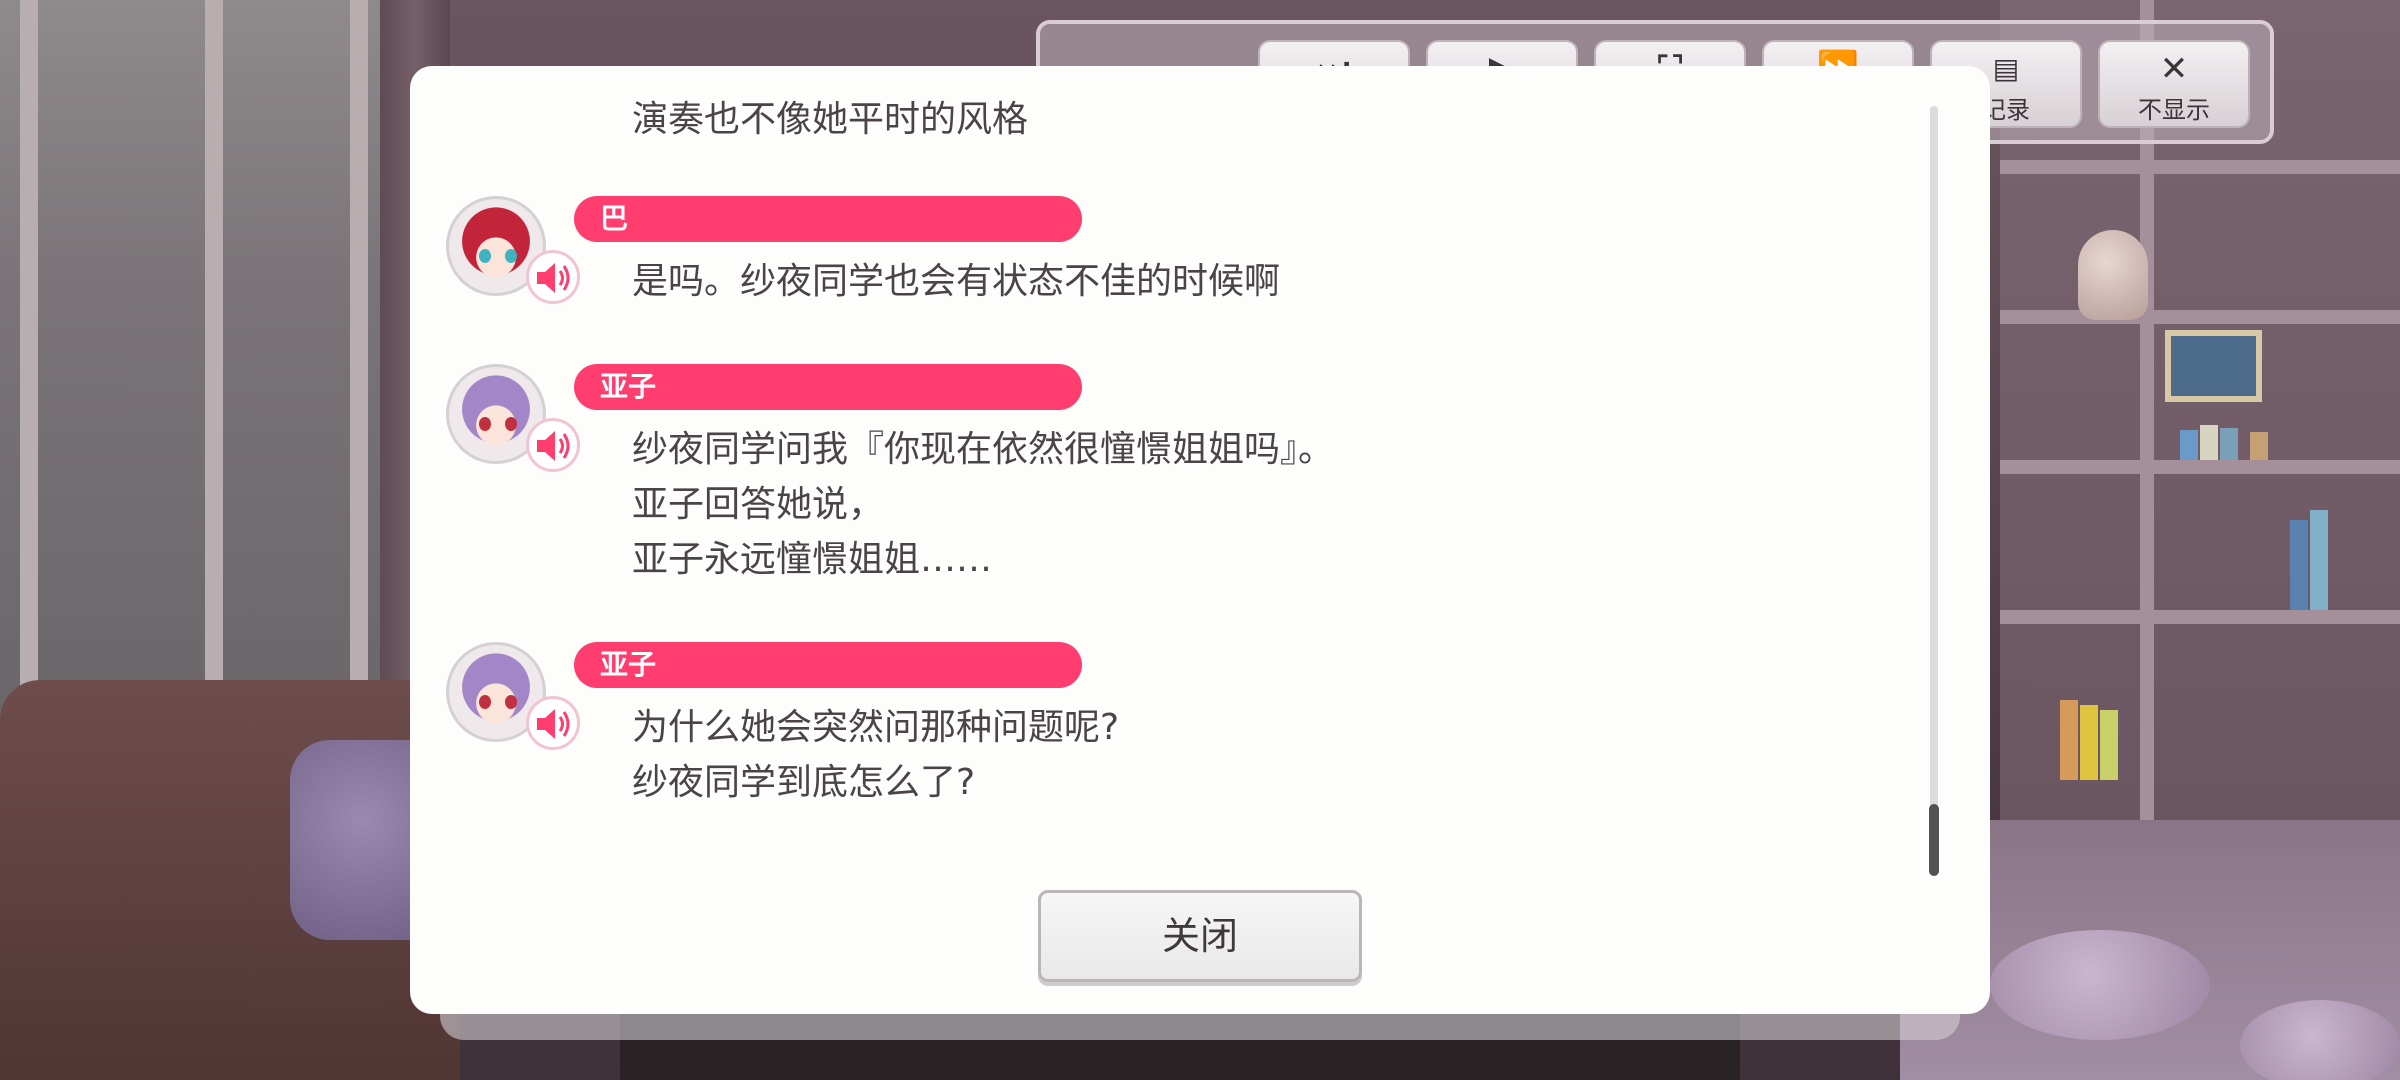 This screenshot has height=1080, width=2400. Describe the element at coordinates (190, 360) in the screenshot. I see `window` at that location.